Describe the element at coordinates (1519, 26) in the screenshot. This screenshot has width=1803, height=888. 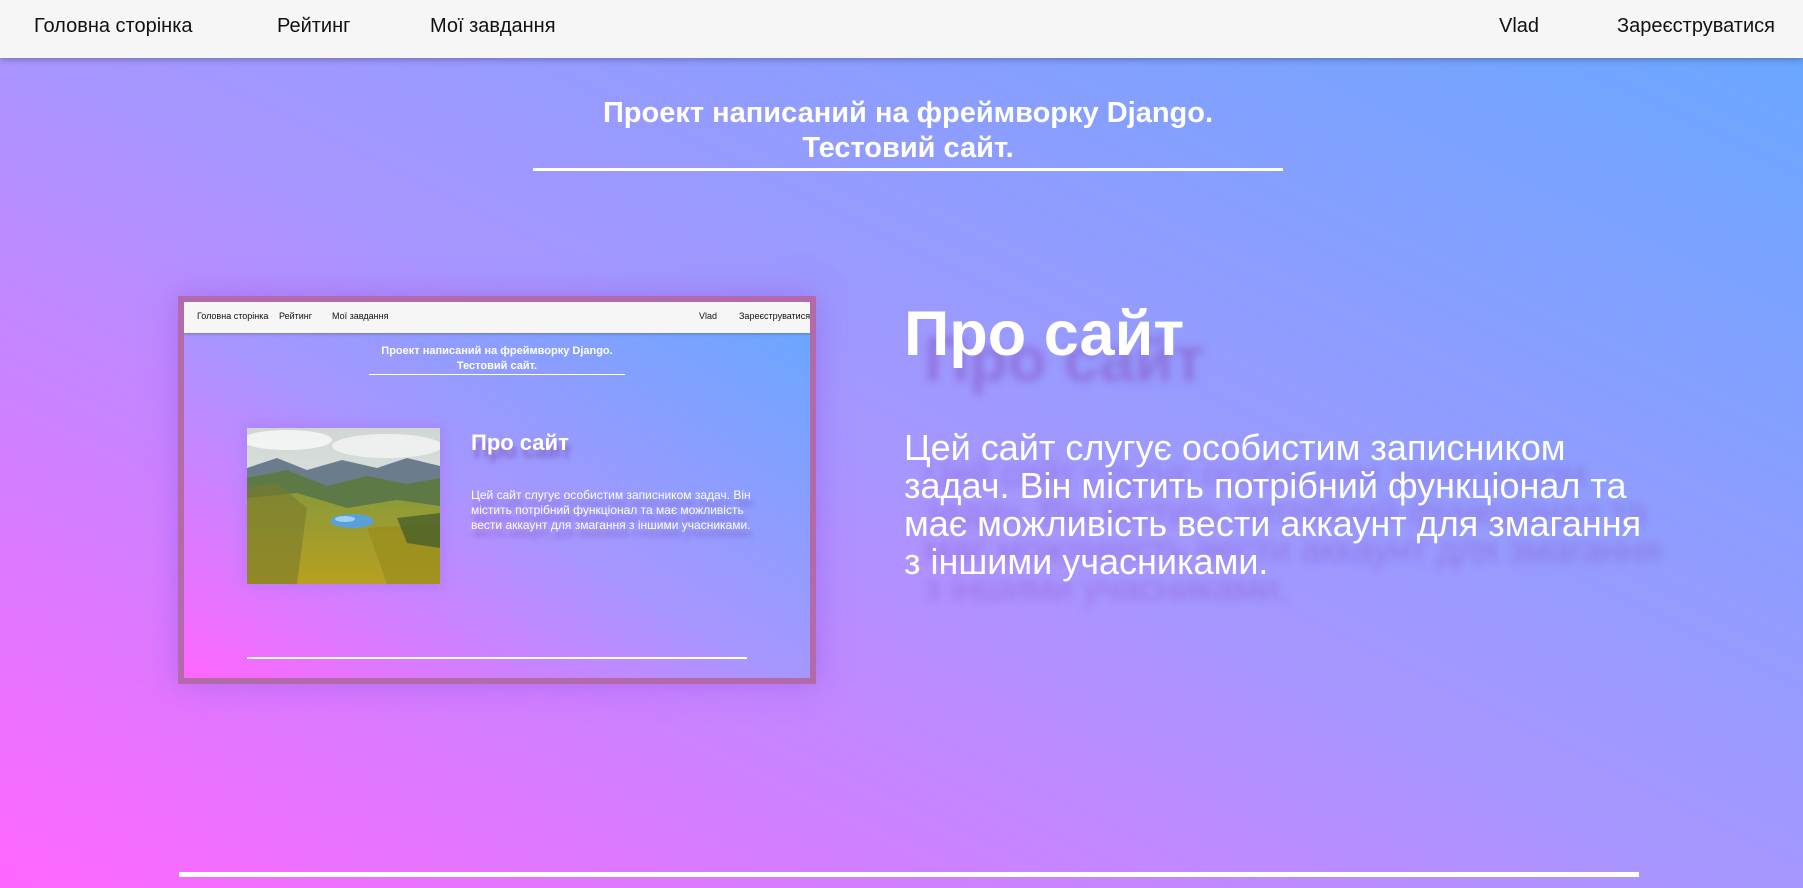
I see `nav-link-user: Vlad` at that location.